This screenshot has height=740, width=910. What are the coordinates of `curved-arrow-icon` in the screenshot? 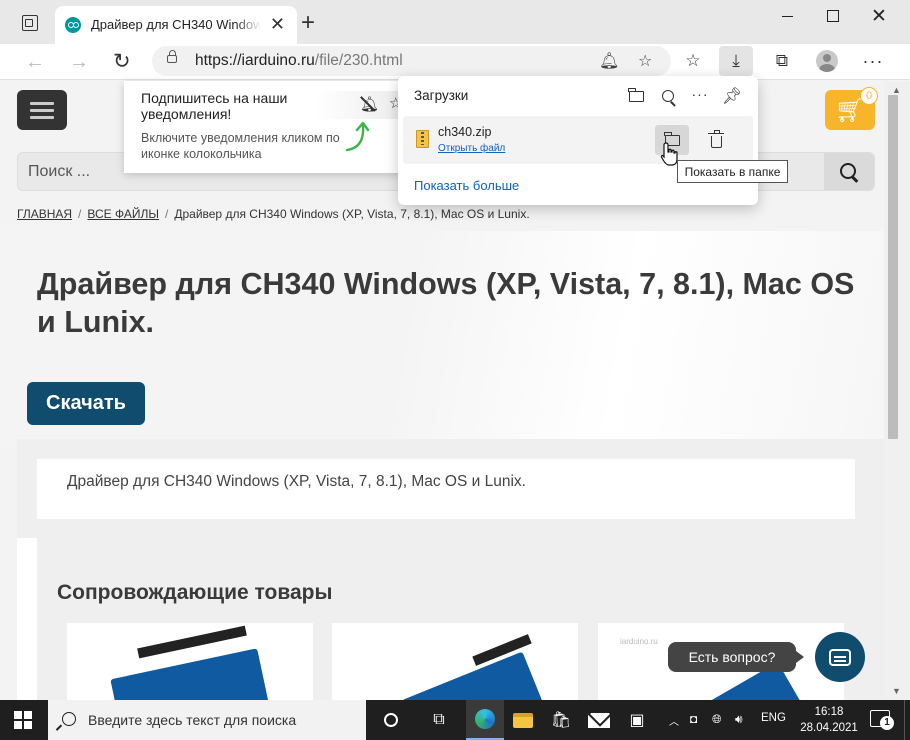 It's located at (357, 136).